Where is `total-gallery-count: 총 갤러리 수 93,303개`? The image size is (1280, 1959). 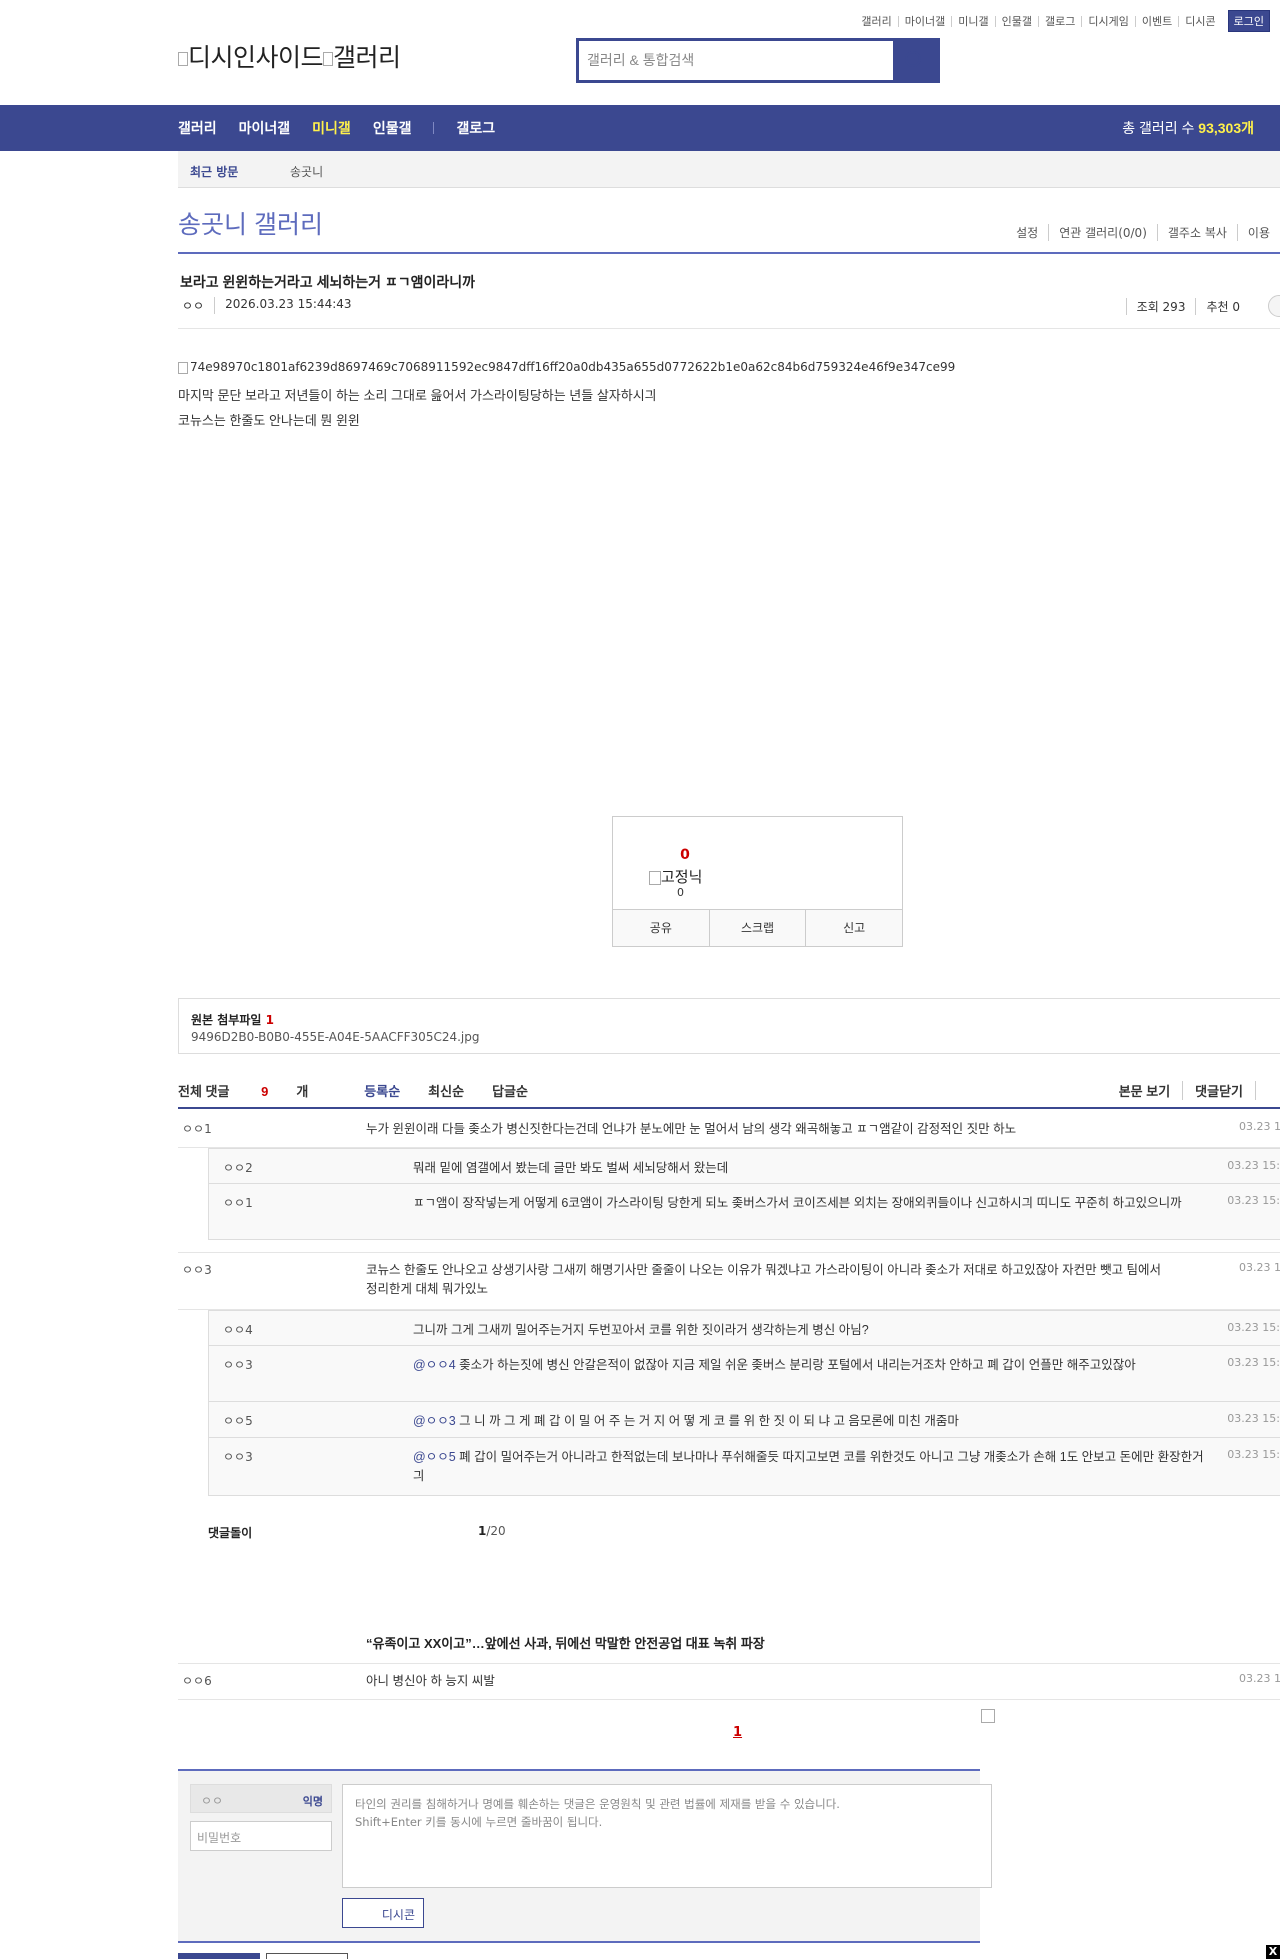 total-gallery-count: 총 갤러리 수 93,303개 is located at coordinates (1188, 128).